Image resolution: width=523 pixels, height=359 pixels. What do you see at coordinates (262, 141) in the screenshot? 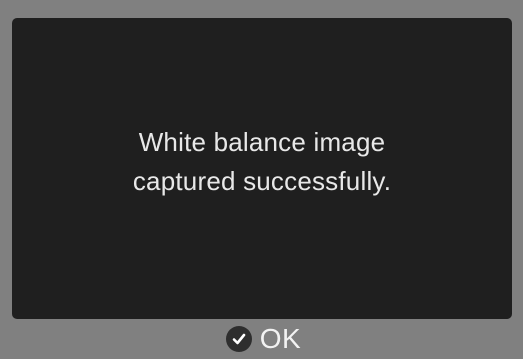
I see `message-line-1: White balance image` at bounding box center [262, 141].